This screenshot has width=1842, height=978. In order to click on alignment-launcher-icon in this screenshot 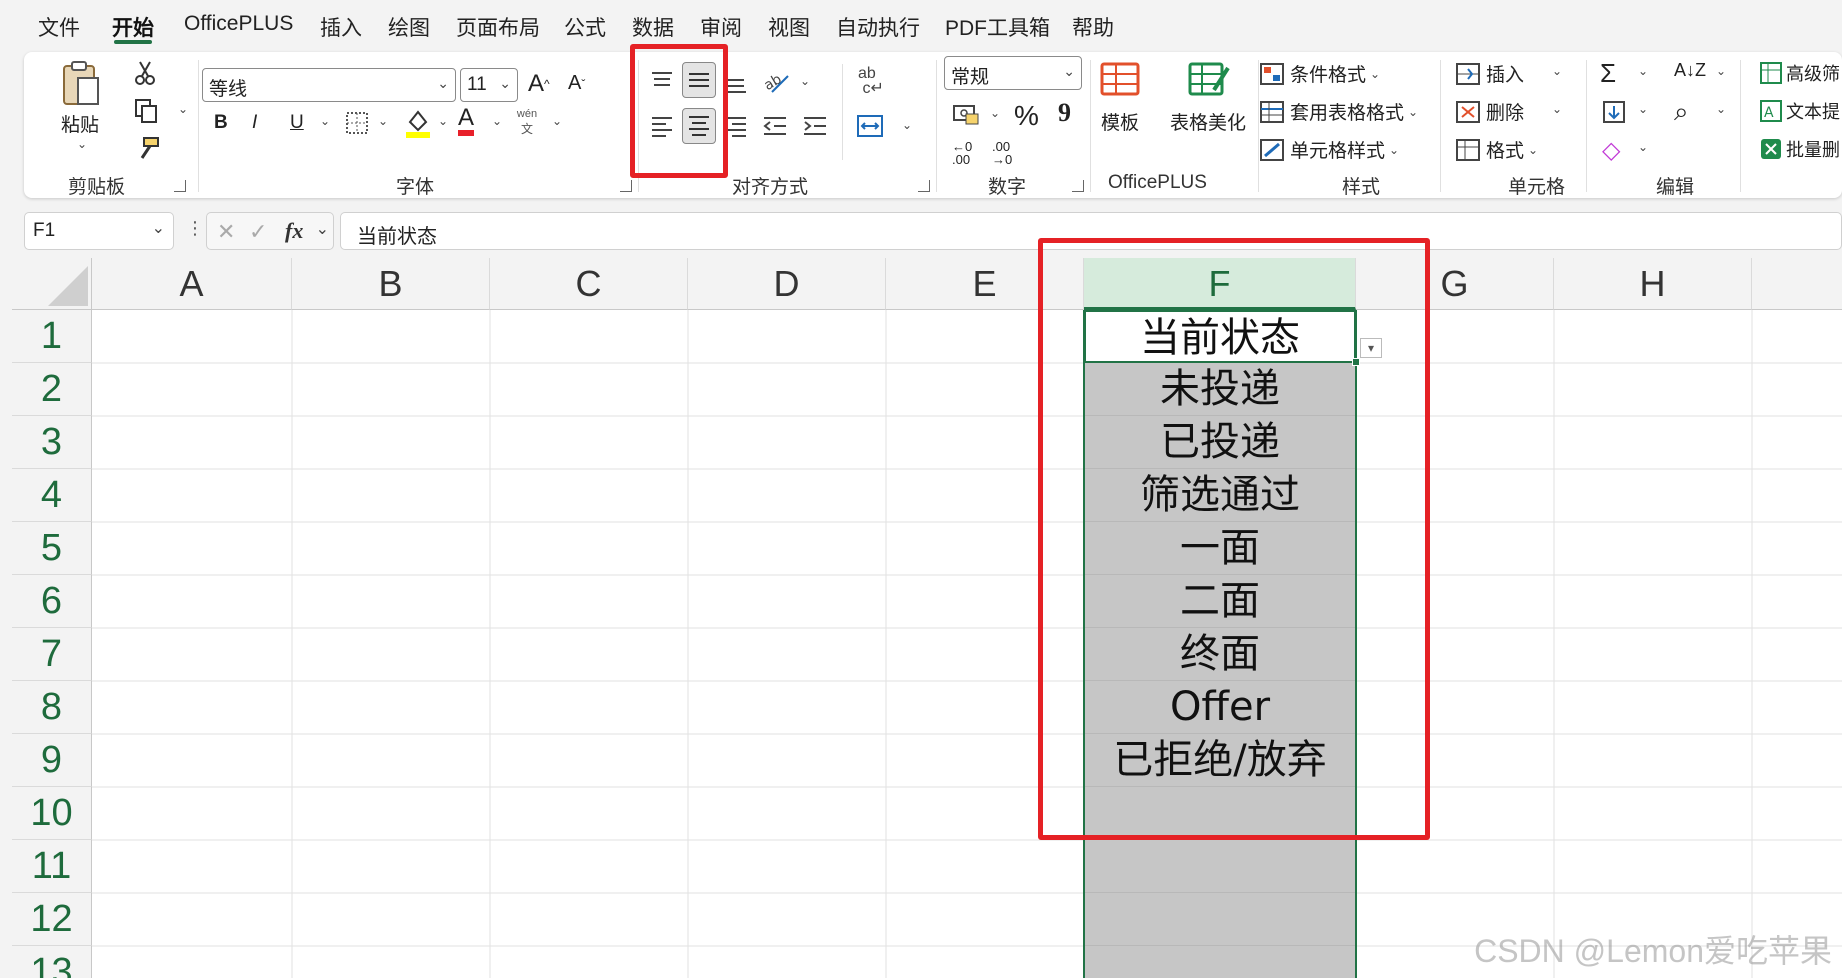, I will do `click(924, 186)`.